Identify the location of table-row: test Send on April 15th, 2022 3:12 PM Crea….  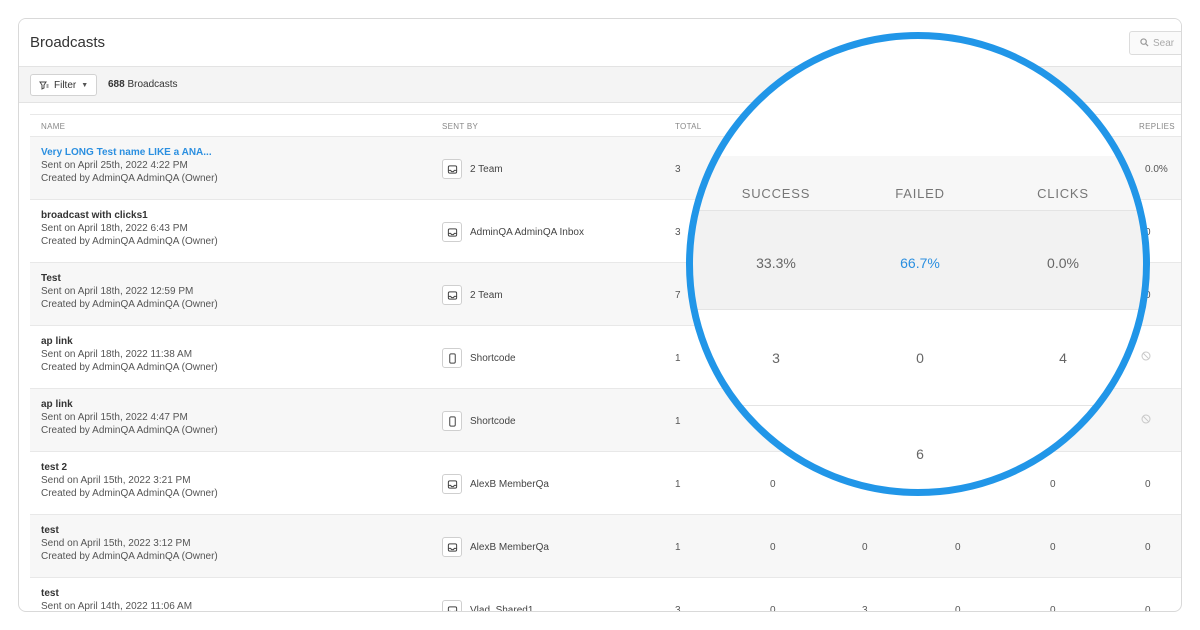
(605, 546).